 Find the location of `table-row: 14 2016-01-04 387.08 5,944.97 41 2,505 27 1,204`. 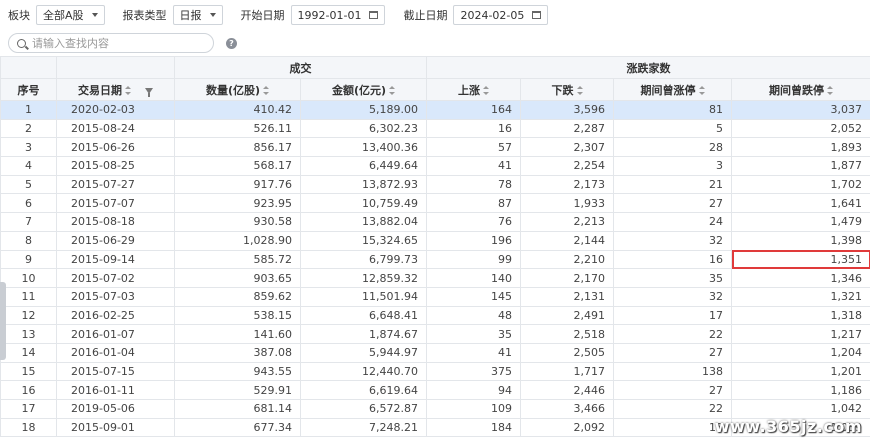

table-row: 14 2016-01-04 387.08 5,944.97 41 2,505 27 1,204 is located at coordinates (435, 352).